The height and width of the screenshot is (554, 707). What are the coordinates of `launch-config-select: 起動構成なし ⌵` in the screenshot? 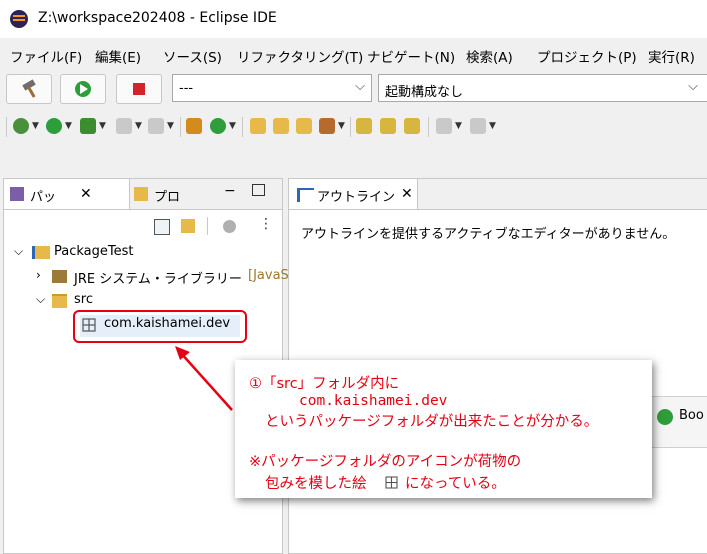 It's located at (542, 88).